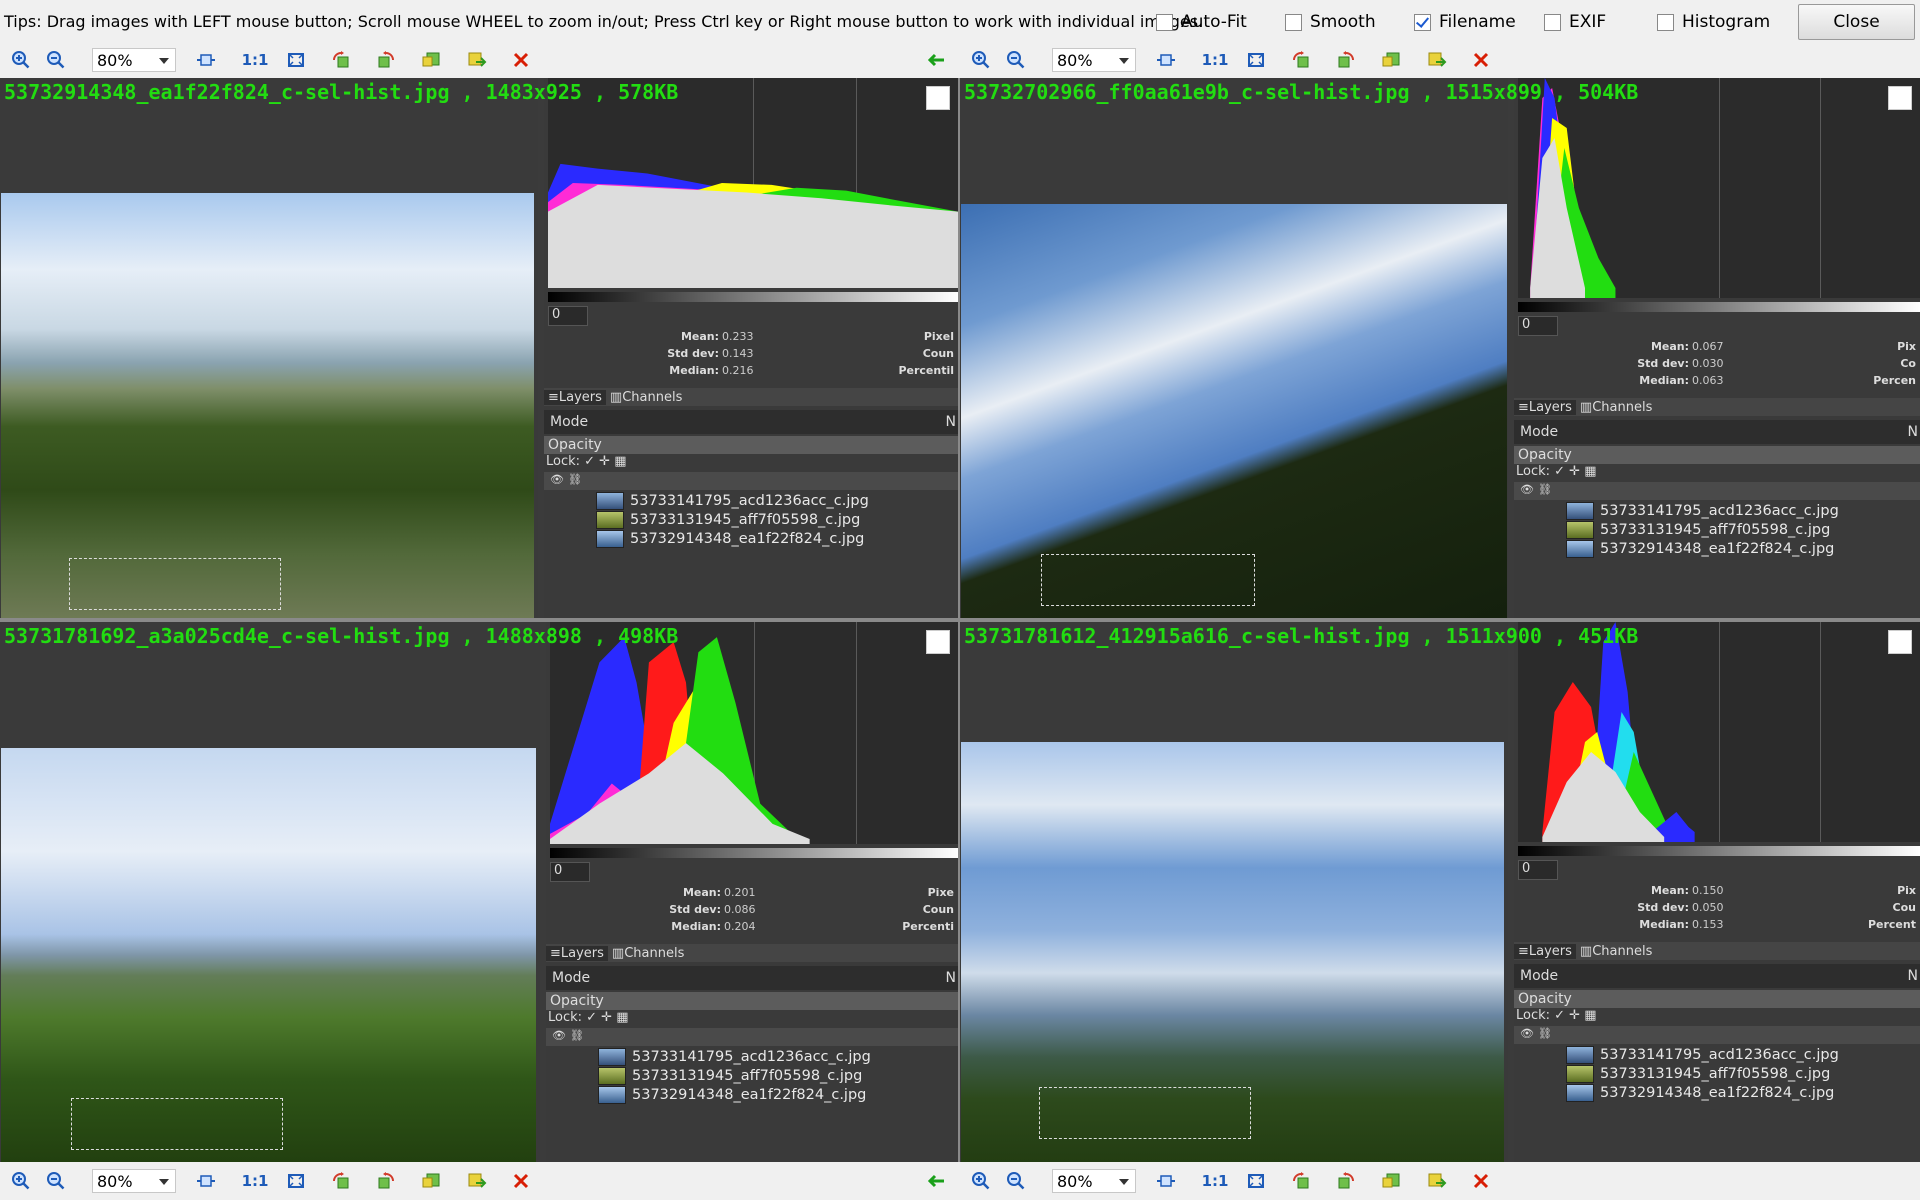 This screenshot has width=1920, height=1200. What do you see at coordinates (1856, 22) in the screenshot?
I see `close-button: Close` at bounding box center [1856, 22].